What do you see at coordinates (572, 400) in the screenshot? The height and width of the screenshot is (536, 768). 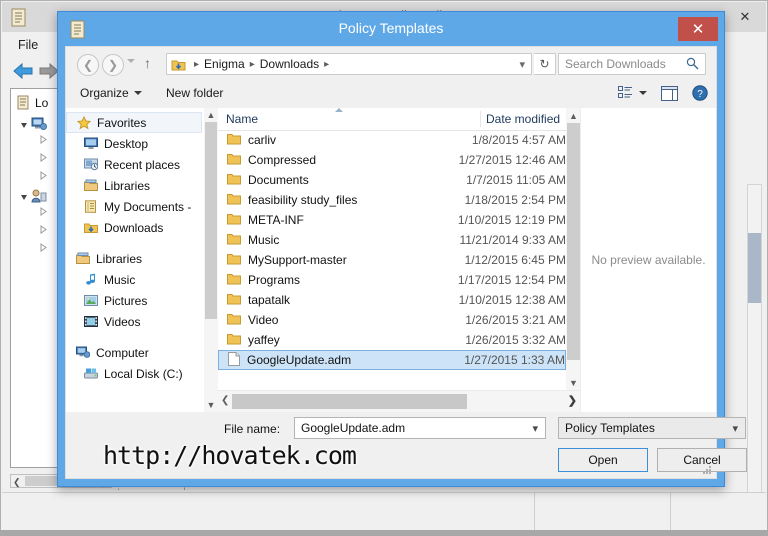 I see `scroll-right-icon: ❯` at bounding box center [572, 400].